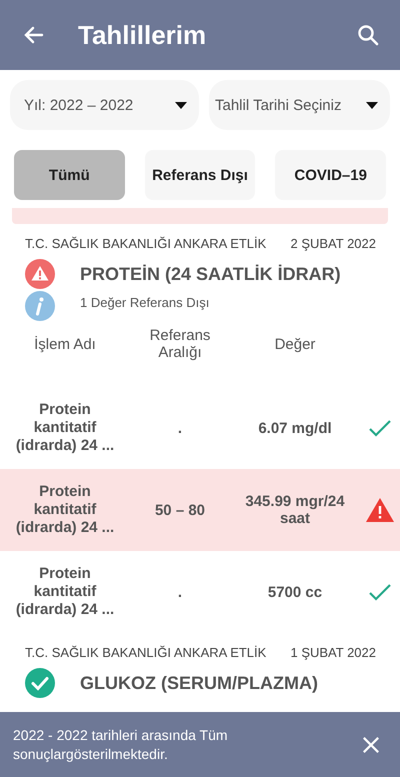 This screenshot has width=400, height=777. I want to click on table-cell-text: 50 – 80, so click(180, 510).